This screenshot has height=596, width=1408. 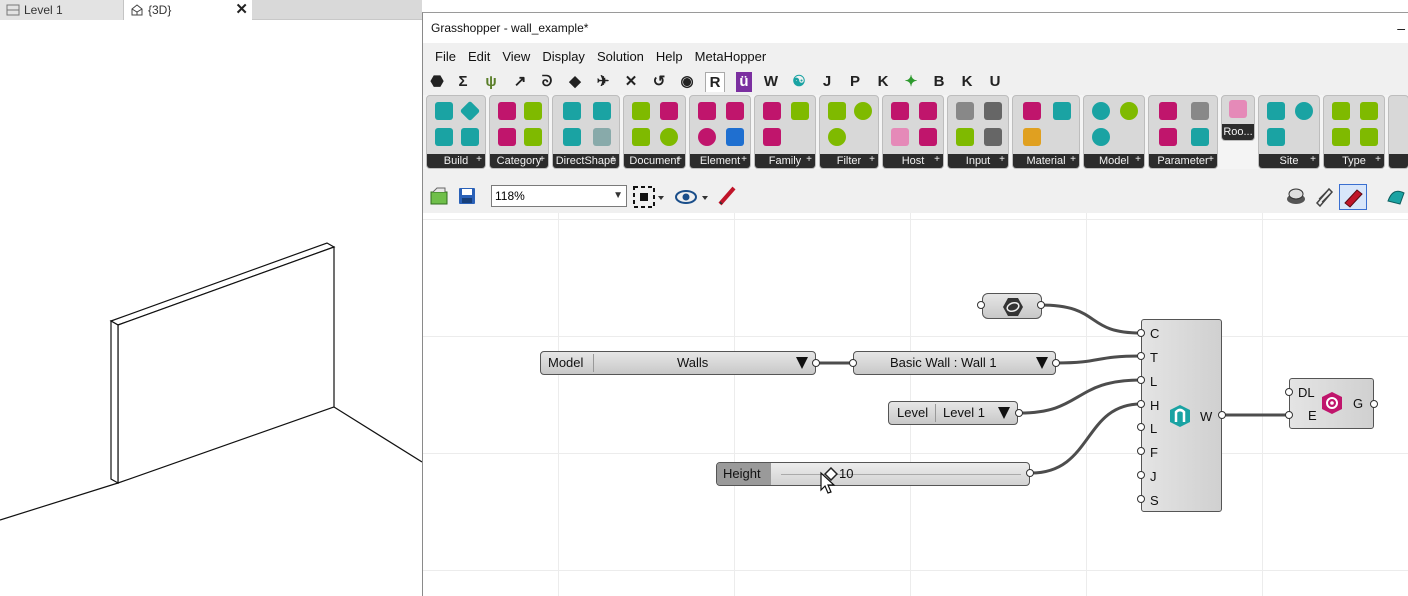 I want to click on preview-selected-icon, so click(x=1353, y=198).